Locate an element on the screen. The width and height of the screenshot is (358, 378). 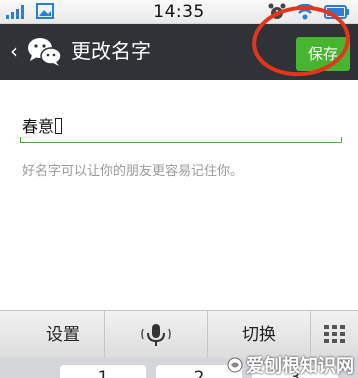
voice-input-button is located at coordinates (156, 335).